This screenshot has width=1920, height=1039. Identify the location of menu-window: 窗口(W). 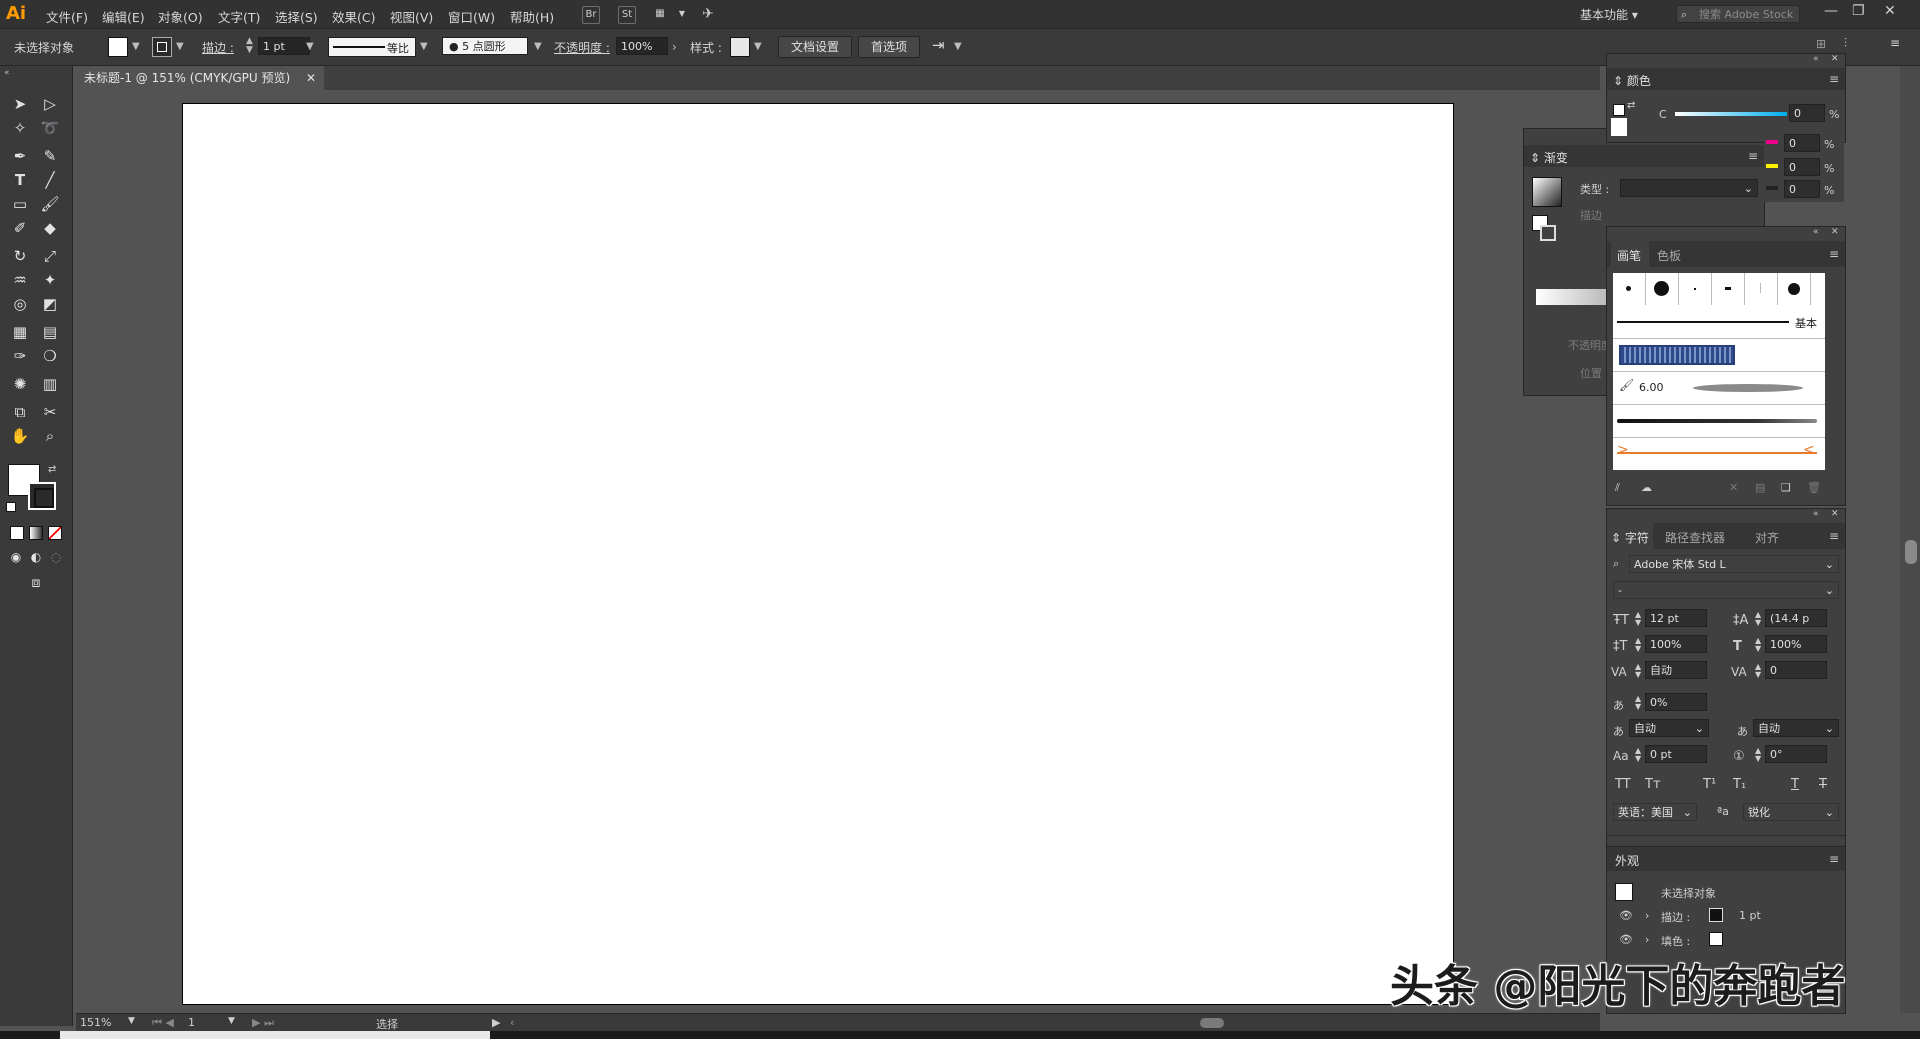
(471, 16).